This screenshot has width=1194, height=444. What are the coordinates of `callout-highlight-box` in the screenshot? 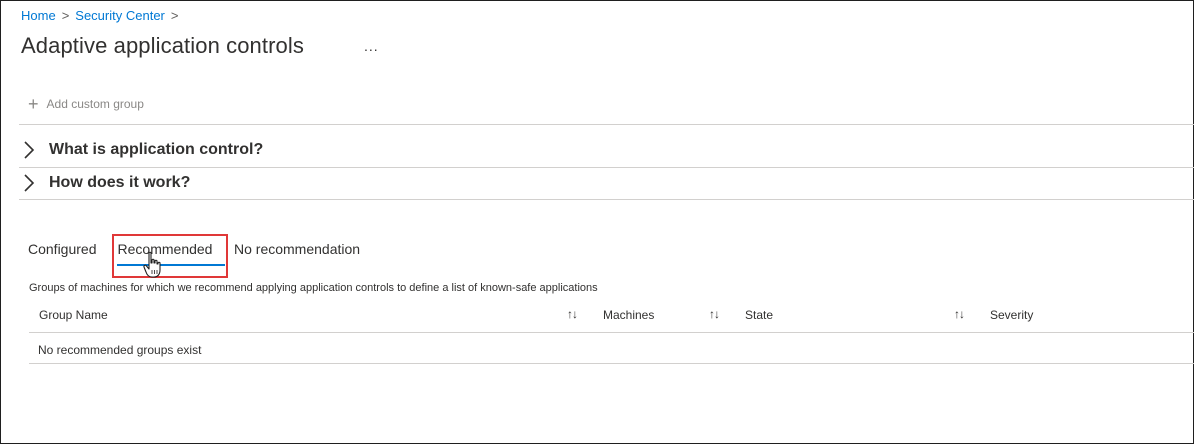 It's located at (170, 256).